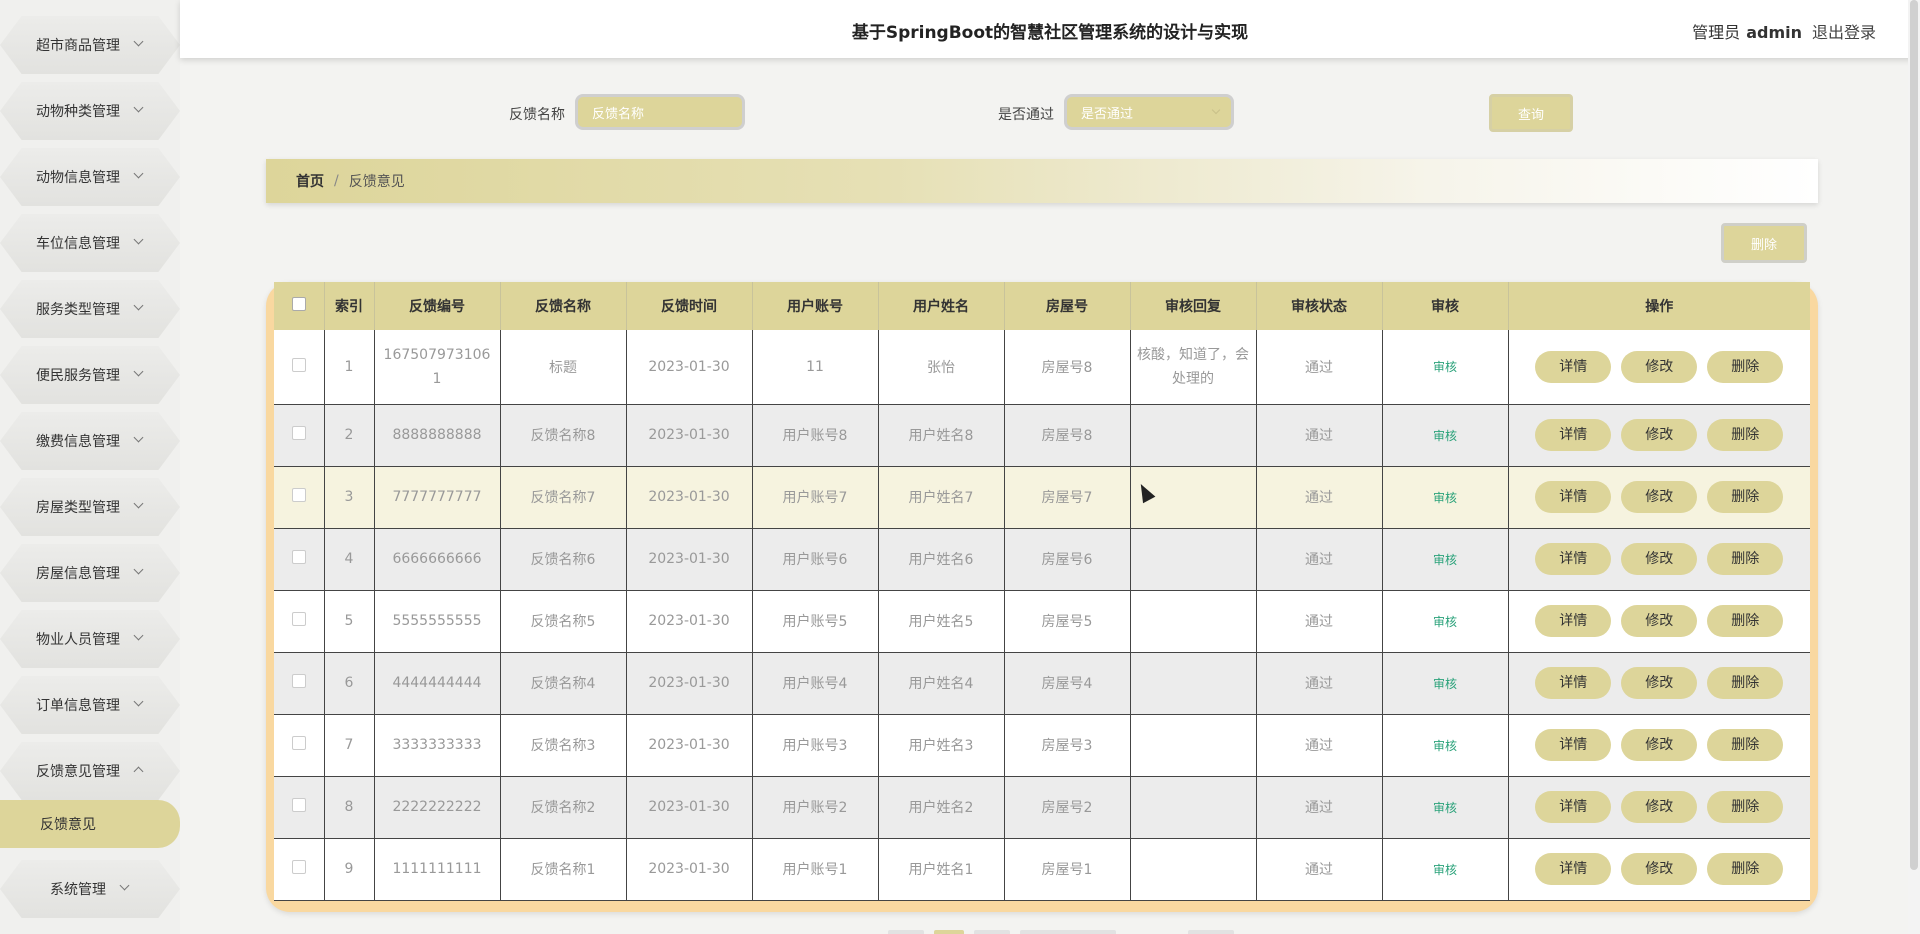  What do you see at coordinates (1042, 181) in the screenshot?
I see `breadcrumb: 首页 / 反馈意见` at bounding box center [1042, 181].